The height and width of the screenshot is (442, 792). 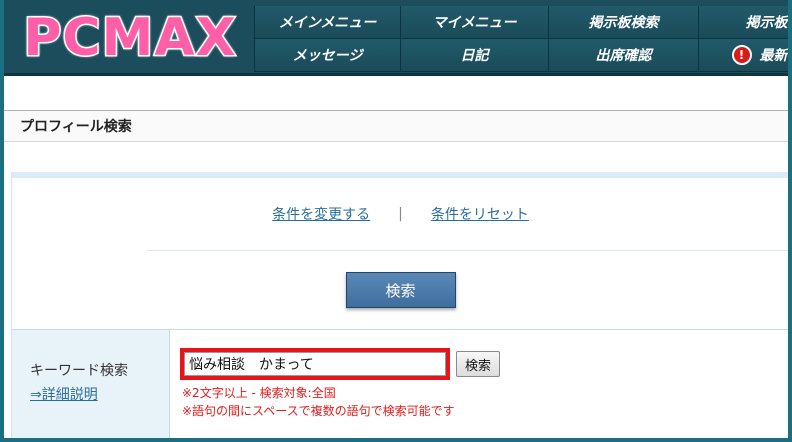 I want to click on nav-label: 掲示板検索, so click(x=623, y=23).